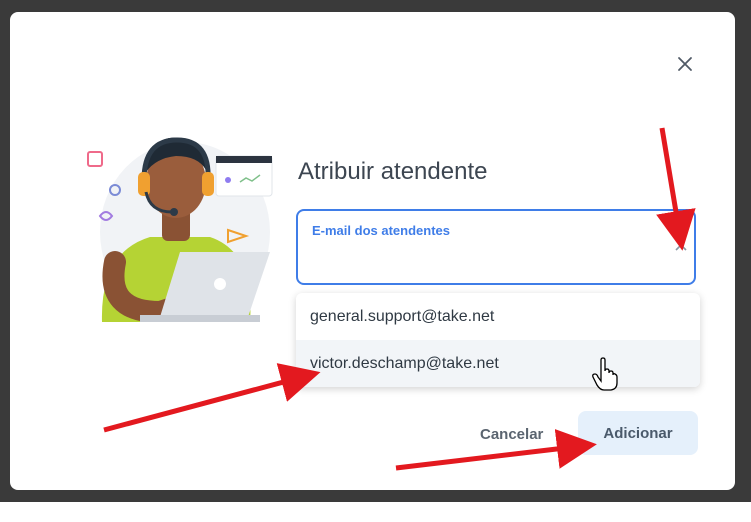 The height and width of the screenshot is (522, 751). Describe the element at coordinates (498, 316) in the screenshot. I see `dropdown-option: general.support@take.net` at that location.